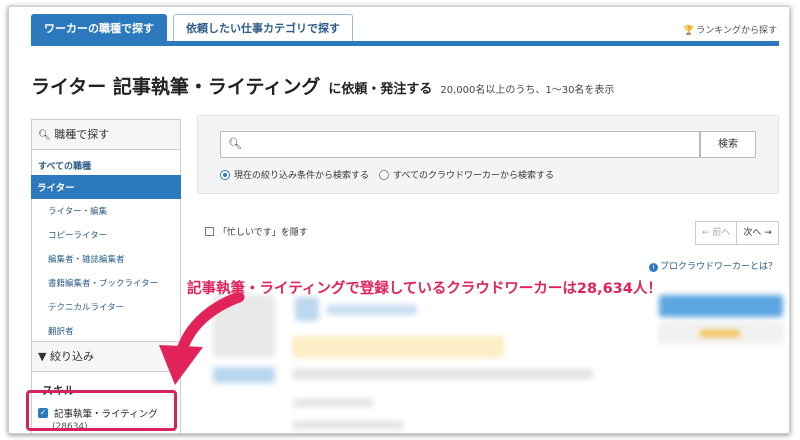  Describe the element at coordinates (689, 31) in the screenshot. I see `trophy-icon: 🏆` at that location.